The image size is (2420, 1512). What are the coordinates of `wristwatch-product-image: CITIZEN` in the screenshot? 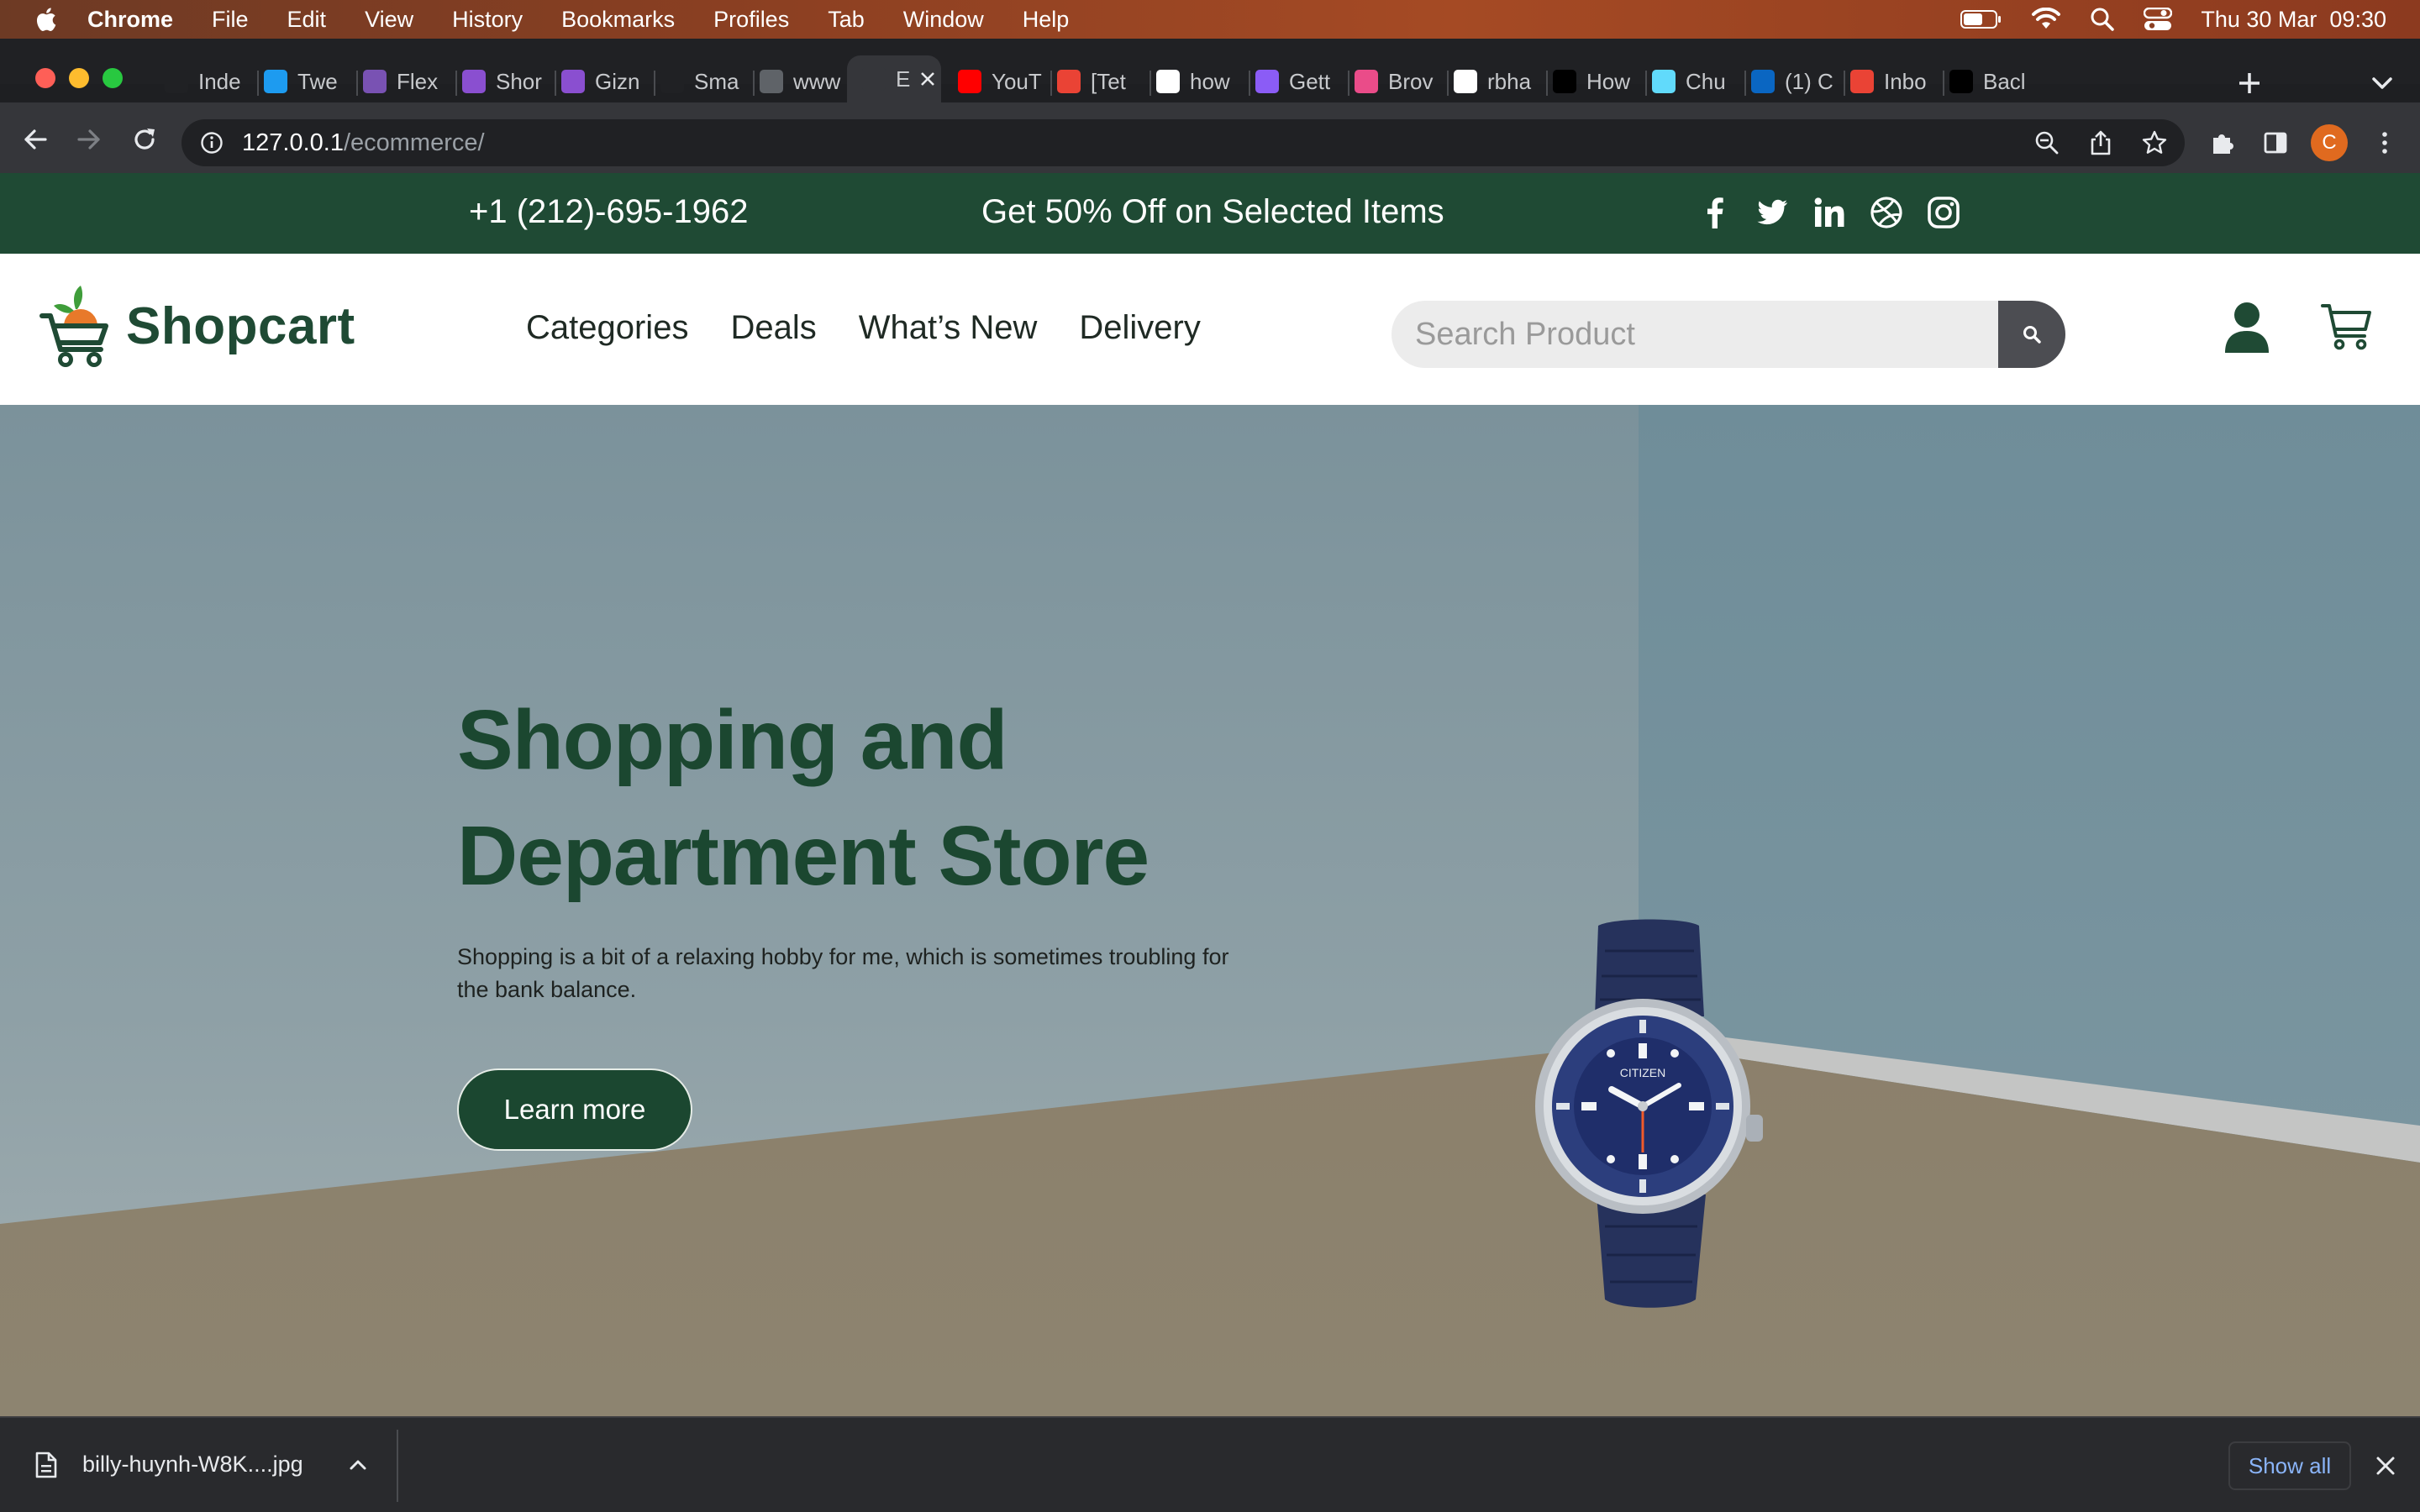 It's located at (1649, 1113).